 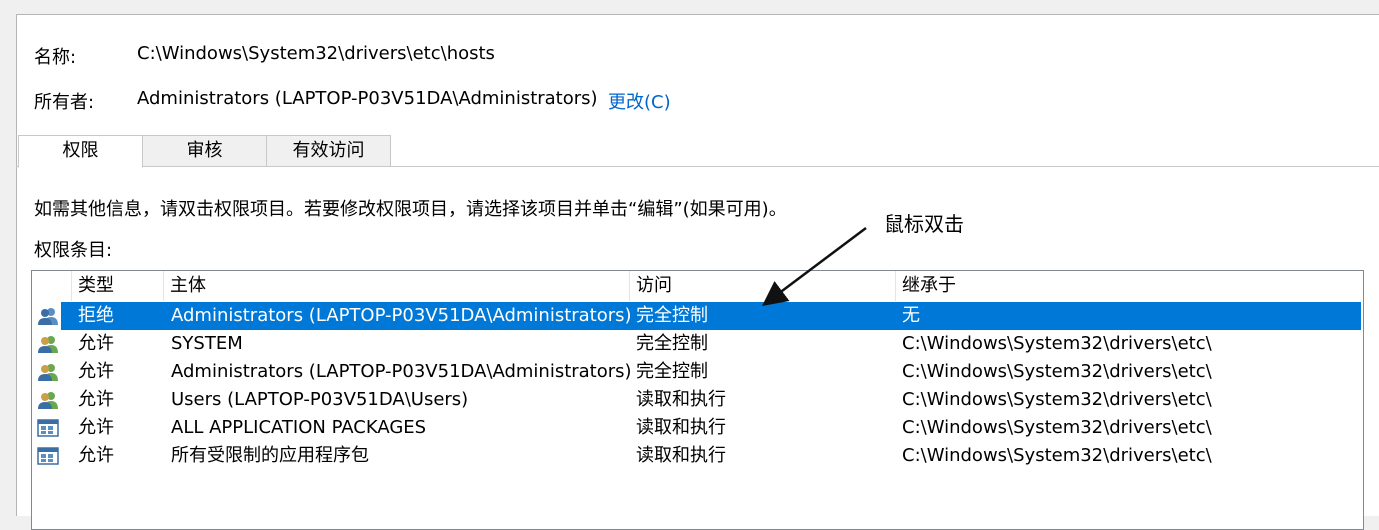 What do you see at coordinates (328, 150) in the screenshot?
I see `tab-effective-access: 有效访问` at bounding box center [328, 150].